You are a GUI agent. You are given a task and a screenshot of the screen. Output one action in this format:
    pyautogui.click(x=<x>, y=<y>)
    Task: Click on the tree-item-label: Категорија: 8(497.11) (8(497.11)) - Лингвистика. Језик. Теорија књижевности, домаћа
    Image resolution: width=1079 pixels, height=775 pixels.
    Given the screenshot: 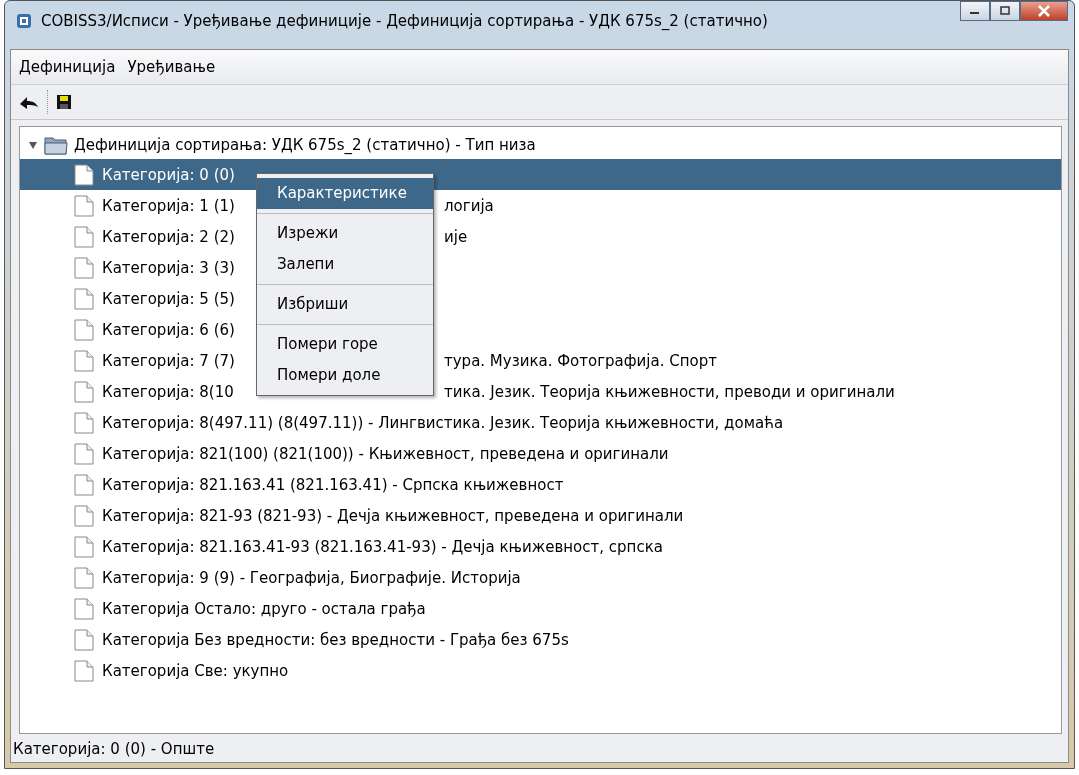 What is the action you would take?
    pyautogui.click(x=443, y=422)
    